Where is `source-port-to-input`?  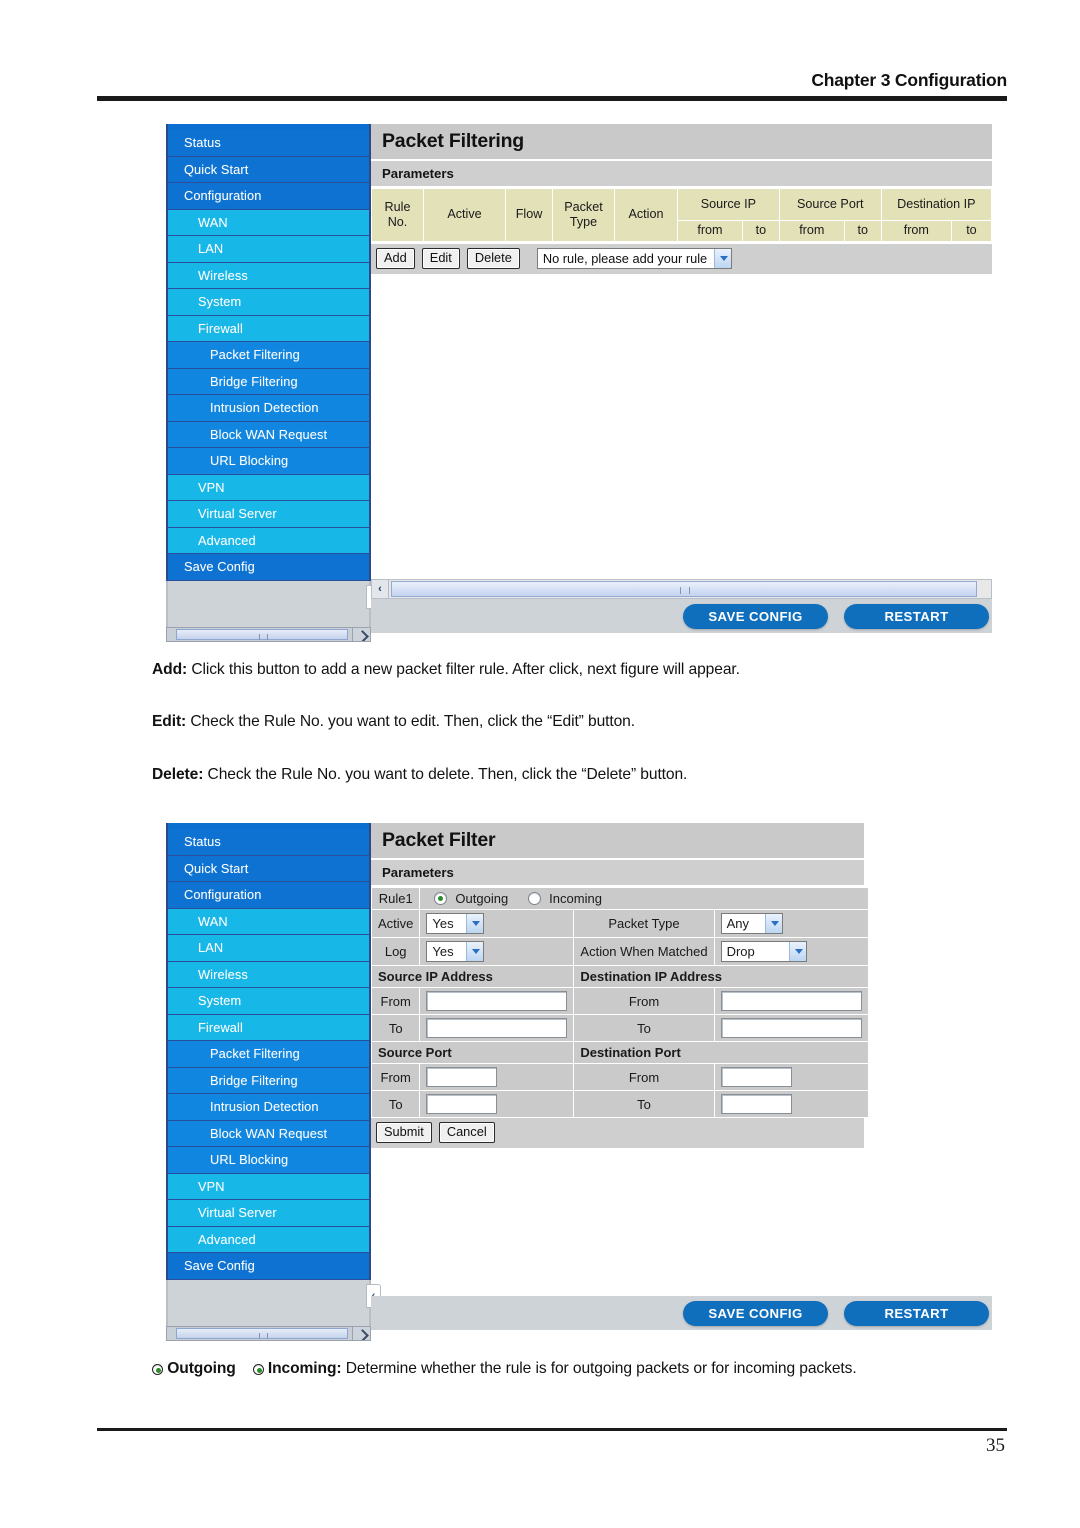
source-port-to-input is located at coordinates (462, 1104).